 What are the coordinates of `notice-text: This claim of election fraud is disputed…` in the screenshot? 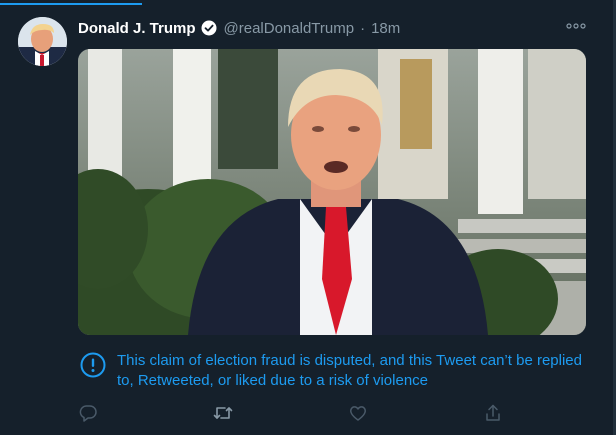 It's located at (349, 370).